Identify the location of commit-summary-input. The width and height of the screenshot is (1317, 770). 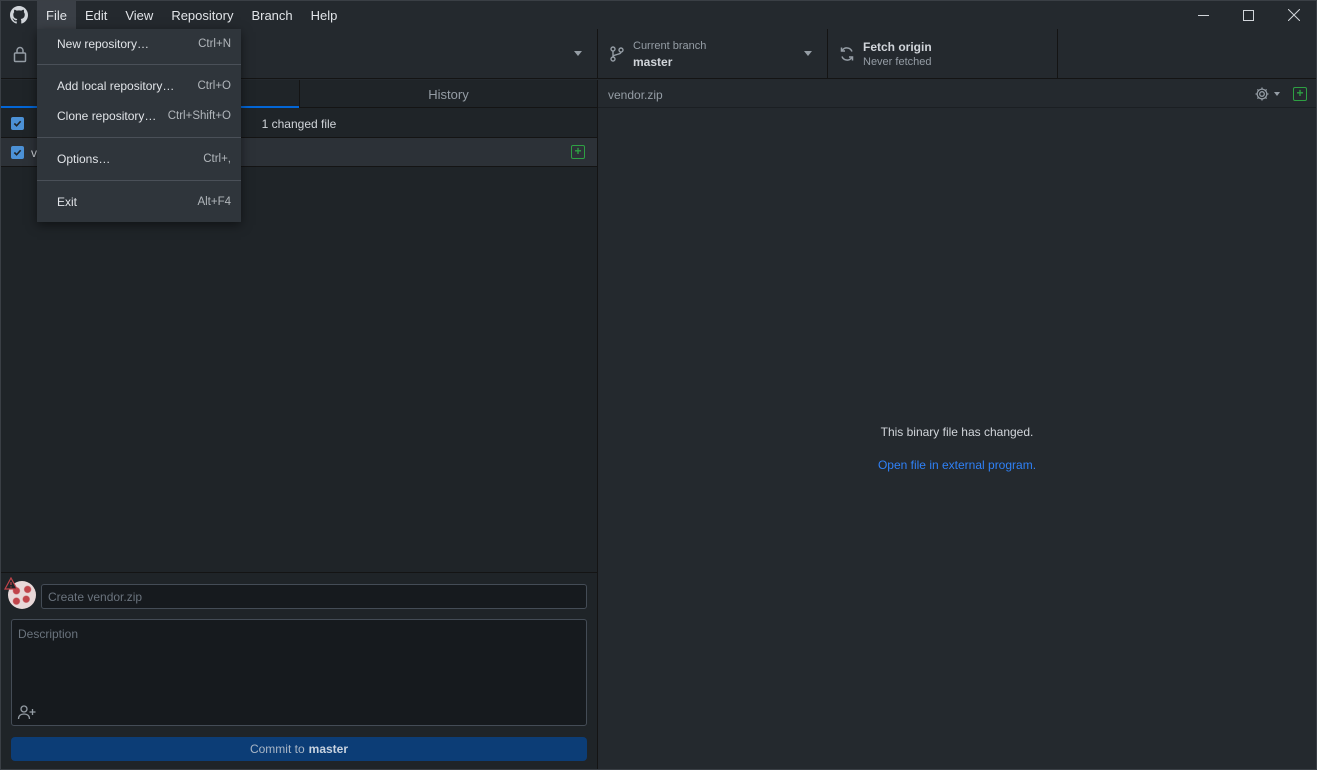
(314, 596).